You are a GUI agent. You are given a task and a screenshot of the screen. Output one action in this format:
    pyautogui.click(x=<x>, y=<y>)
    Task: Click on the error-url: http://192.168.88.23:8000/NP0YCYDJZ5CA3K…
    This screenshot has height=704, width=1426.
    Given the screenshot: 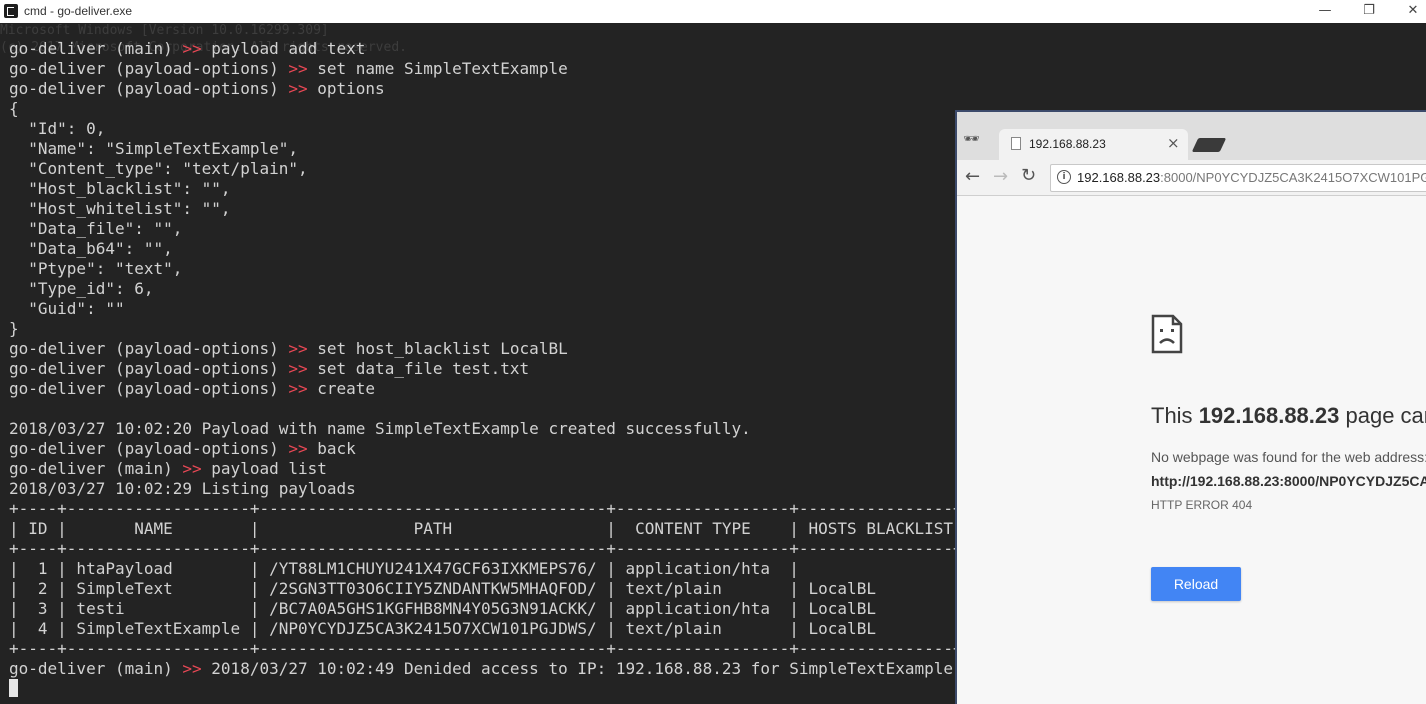 What is the action you would take?
    pyautogui.click(x=1288, y=481)
    